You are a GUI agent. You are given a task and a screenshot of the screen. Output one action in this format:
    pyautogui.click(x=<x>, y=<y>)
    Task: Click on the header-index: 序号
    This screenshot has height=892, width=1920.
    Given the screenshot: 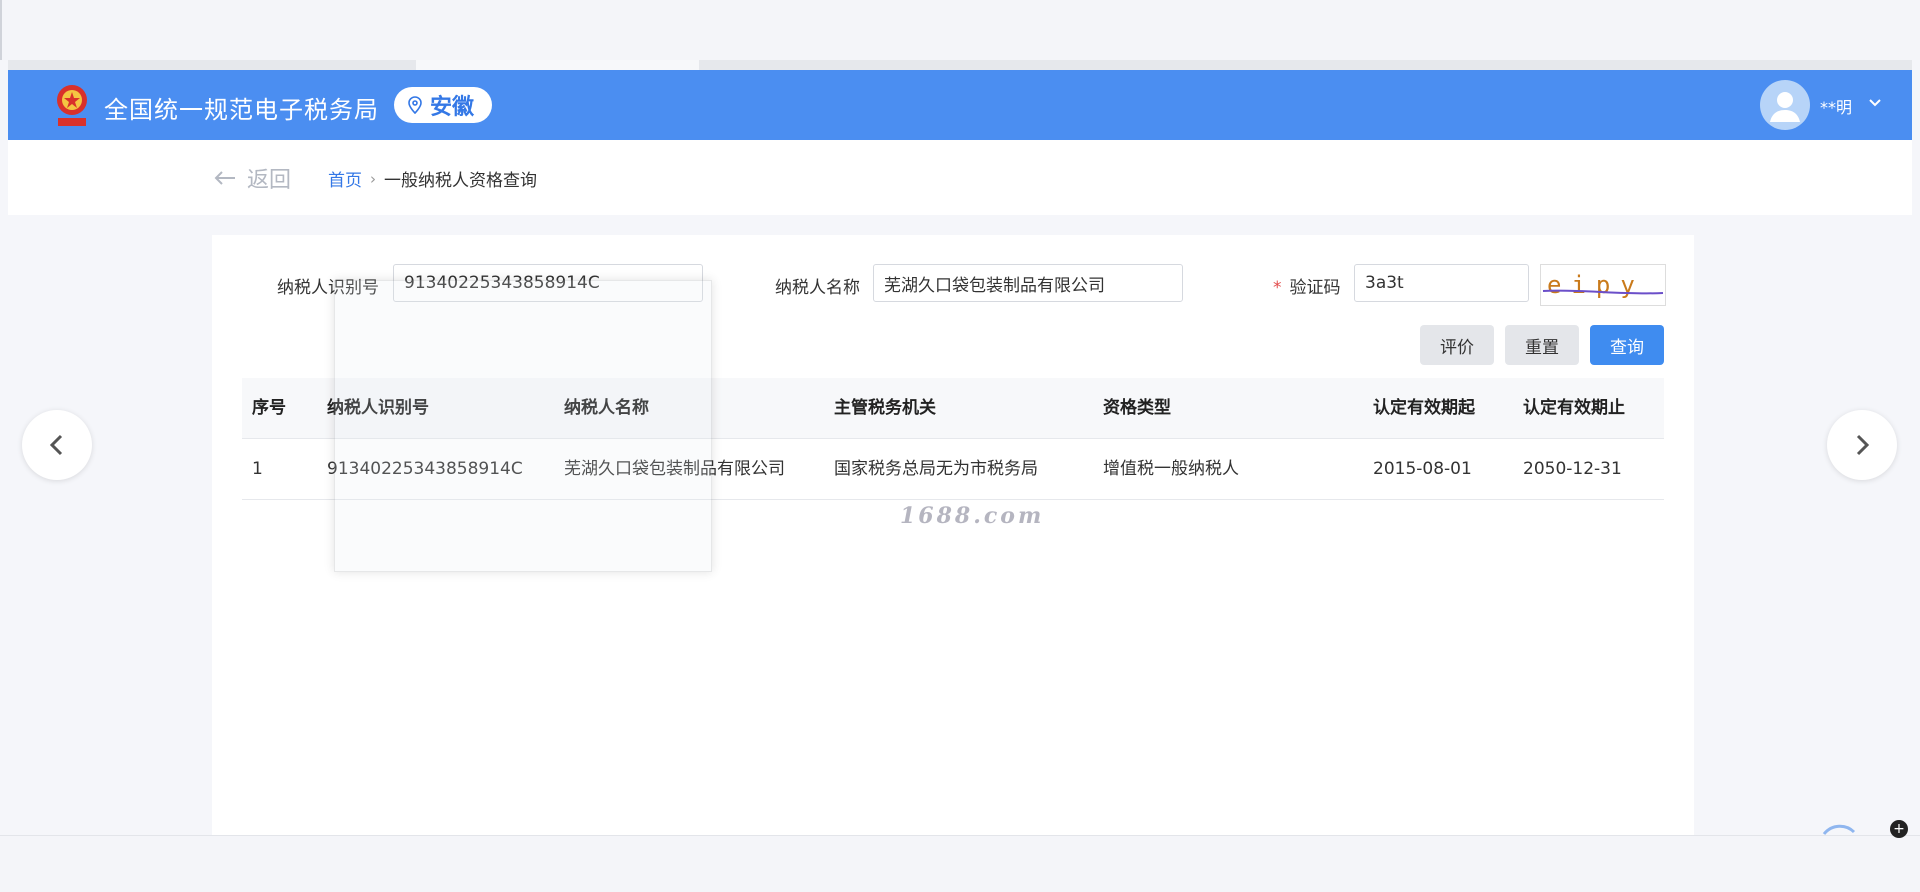 What is the action you would take?
    pyautogui.click(x=269, y=408)
    